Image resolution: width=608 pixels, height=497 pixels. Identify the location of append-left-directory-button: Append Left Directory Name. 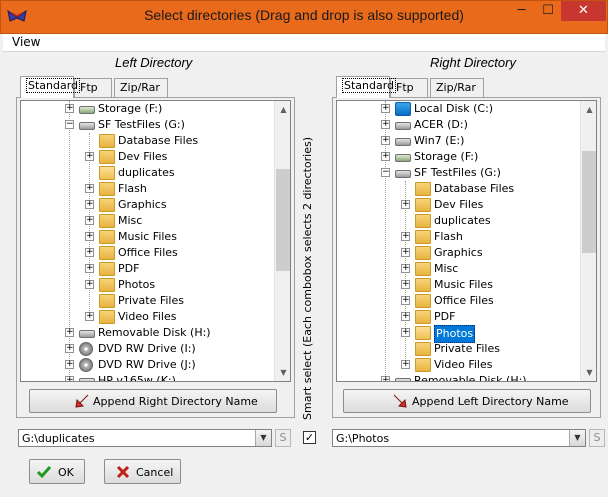
(467, 401).